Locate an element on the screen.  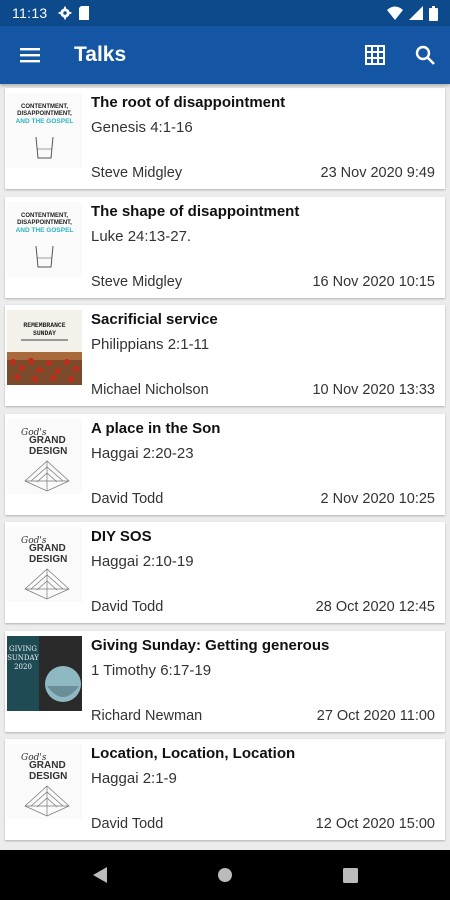
talk-passage: Luke 24:13-27. is located at coordinates (141, 236).